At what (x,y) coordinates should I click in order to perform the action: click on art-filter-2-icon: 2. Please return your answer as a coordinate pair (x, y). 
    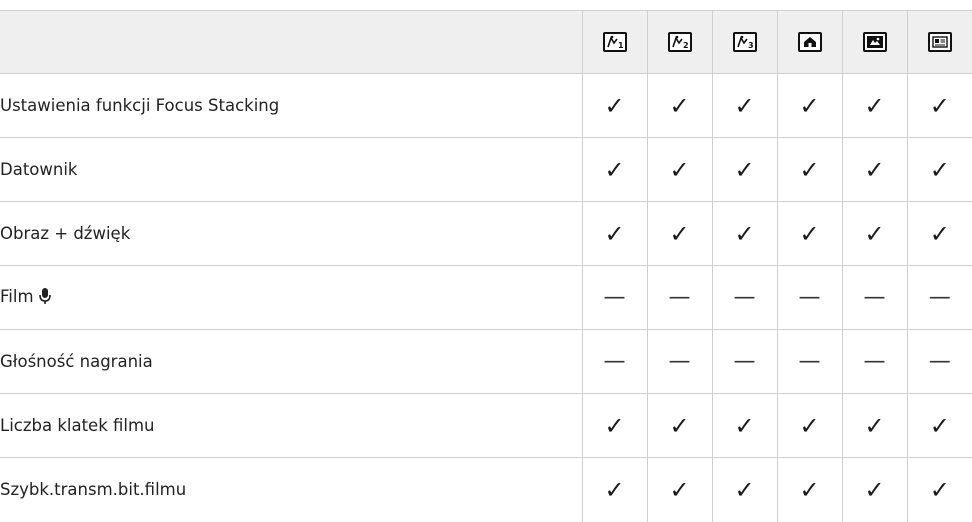
    Looking at the image, I should click on (679, 42).